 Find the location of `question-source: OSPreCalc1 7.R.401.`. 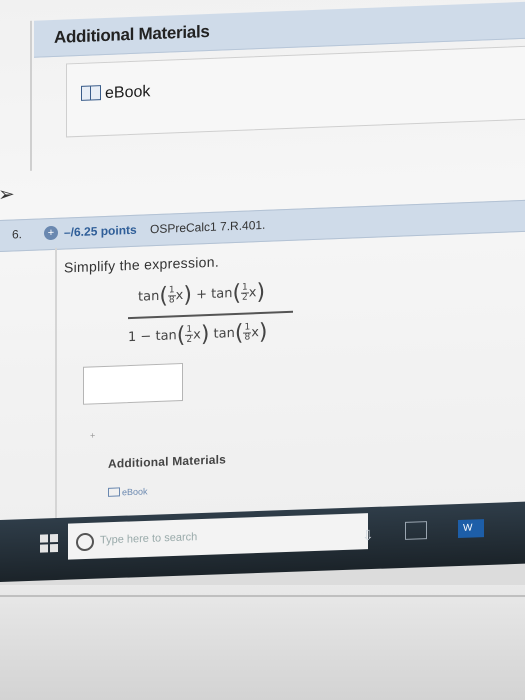

question-source: OSPreCalc1 7.R.401. is located at coordinates (208, 227).